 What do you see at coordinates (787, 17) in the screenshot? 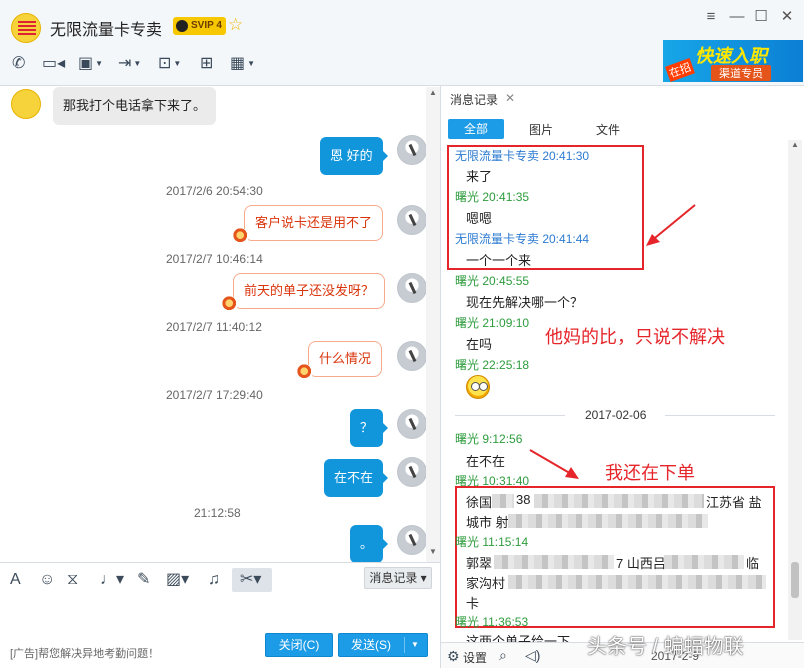
I see `close-window-button: ✕` at bounding box center [787, 17].